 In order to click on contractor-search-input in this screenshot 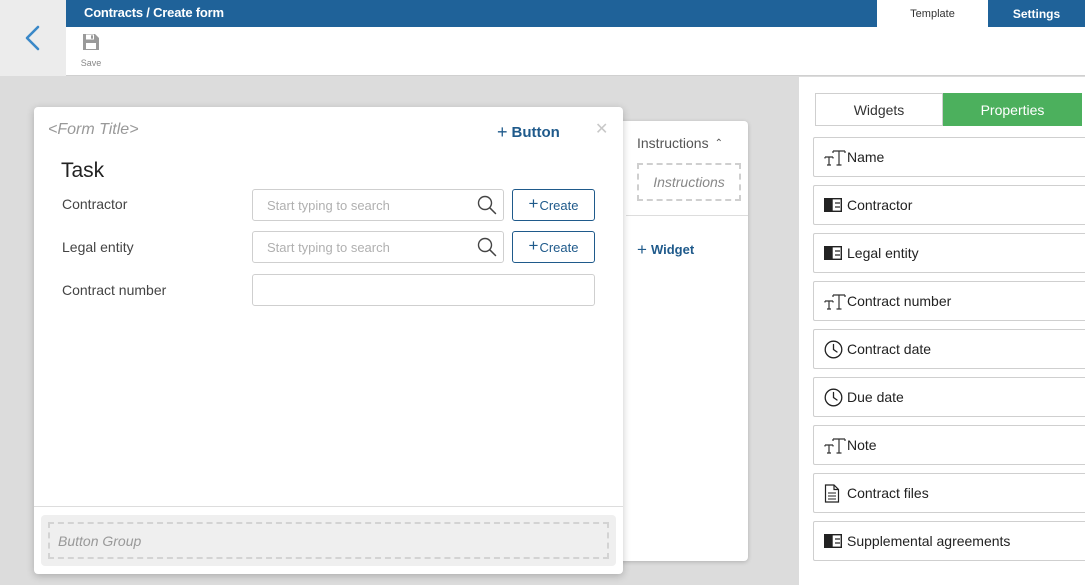, I will do `click(358, 205)`.